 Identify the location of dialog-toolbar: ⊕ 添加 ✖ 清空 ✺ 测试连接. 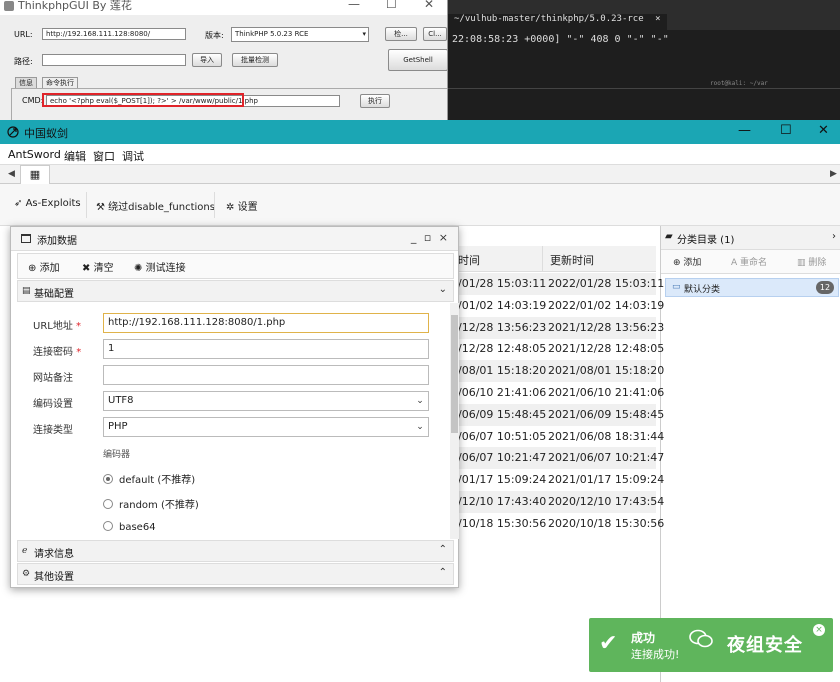
(235, 266).